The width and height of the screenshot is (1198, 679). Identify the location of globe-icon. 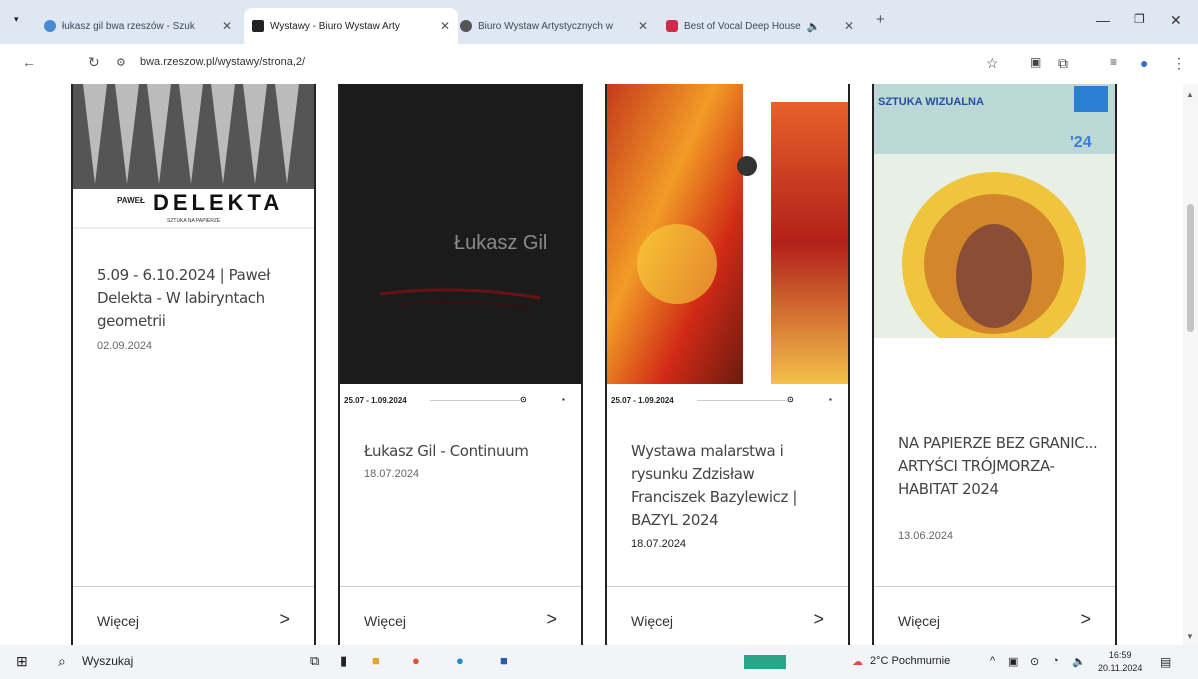
(466, 26).